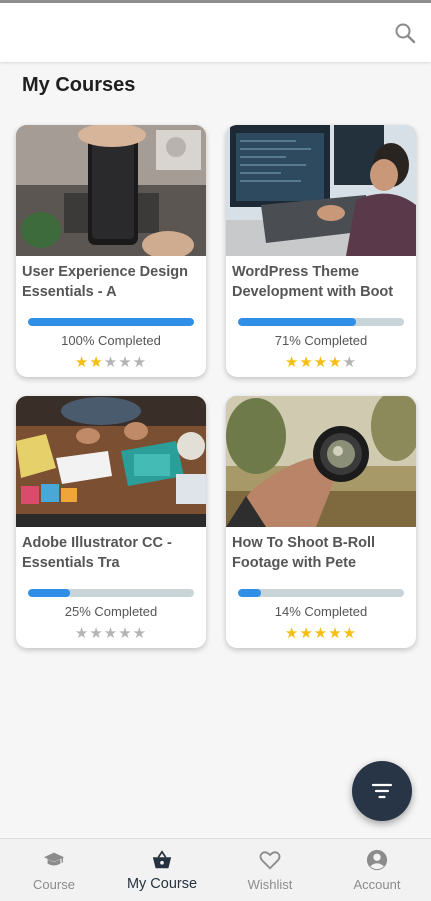 The height and width of the screenshot is (901, 431). I want to click on nav-label: Account, so click(377, 884).